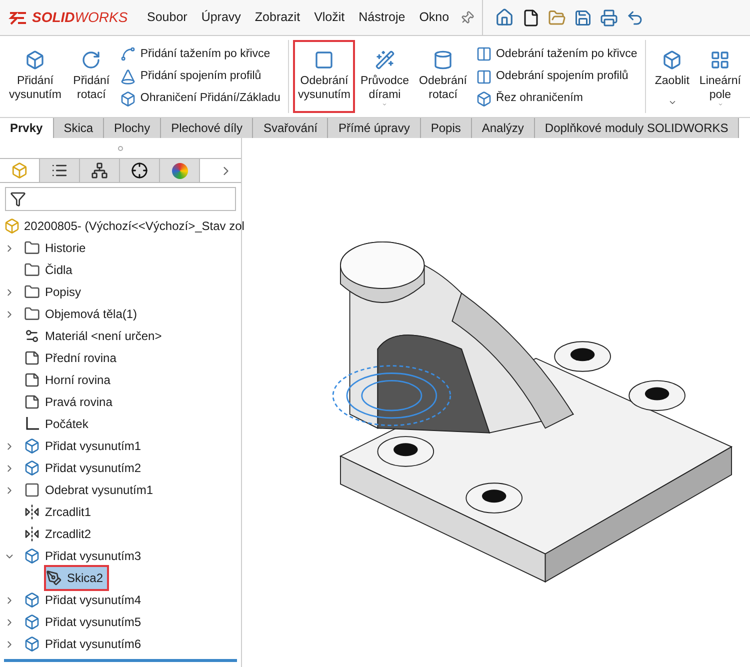  I want to click on tab: Plechové díly, so click(207, 128).